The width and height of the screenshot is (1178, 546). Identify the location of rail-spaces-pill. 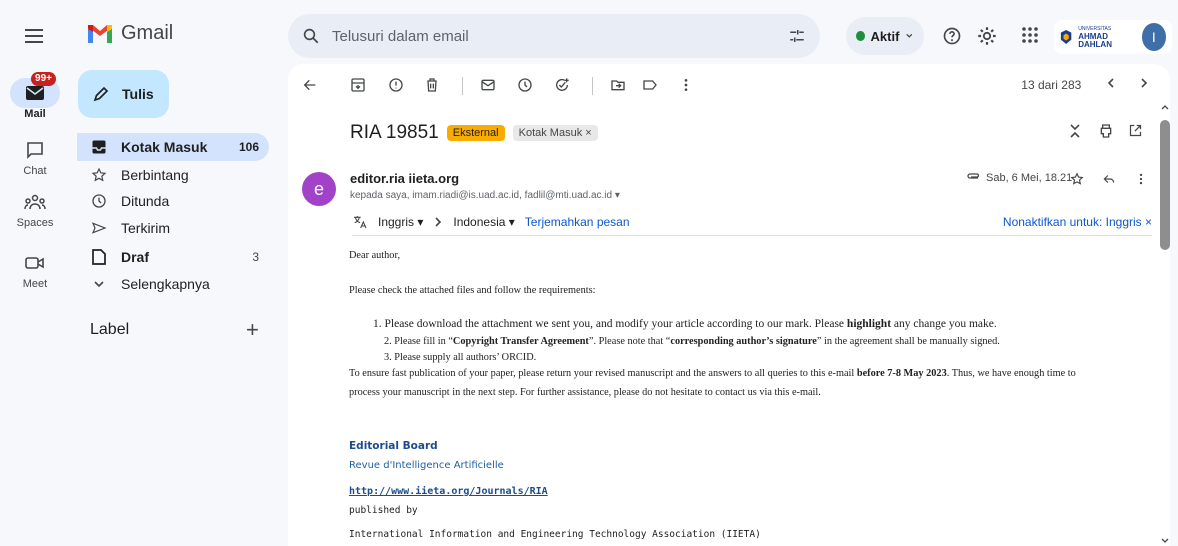
(35, 202).